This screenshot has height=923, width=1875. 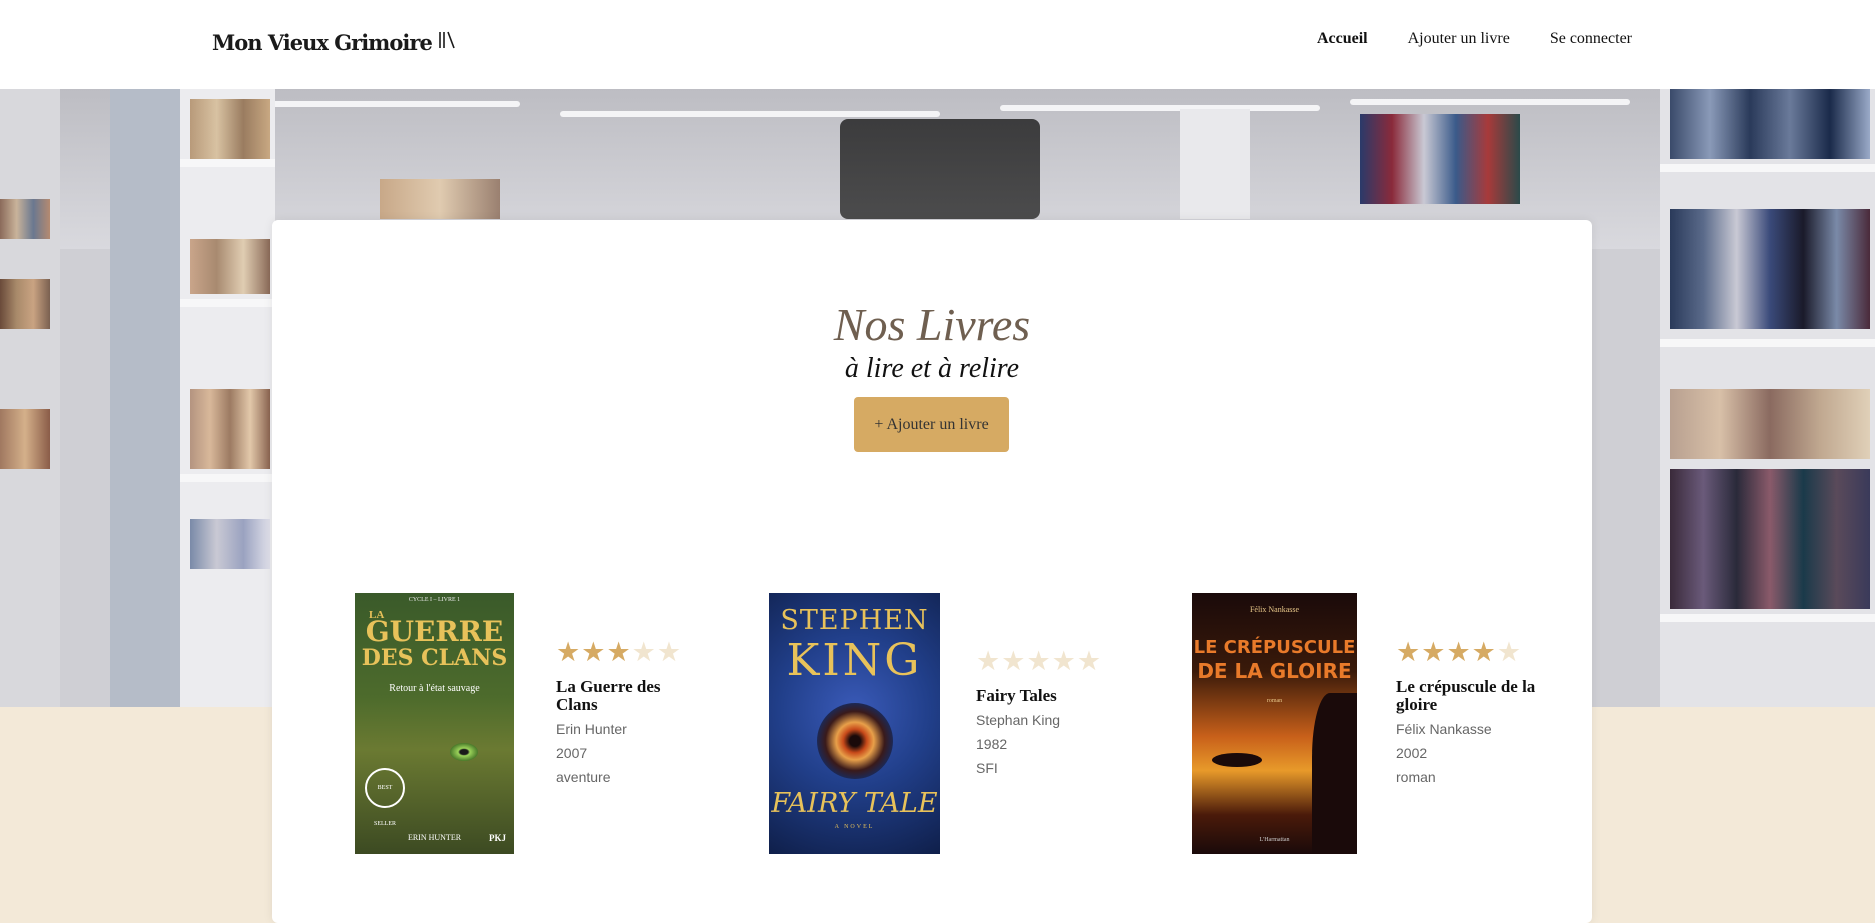 I want to click on book-genre: SFI, so click(x=987, y=768).